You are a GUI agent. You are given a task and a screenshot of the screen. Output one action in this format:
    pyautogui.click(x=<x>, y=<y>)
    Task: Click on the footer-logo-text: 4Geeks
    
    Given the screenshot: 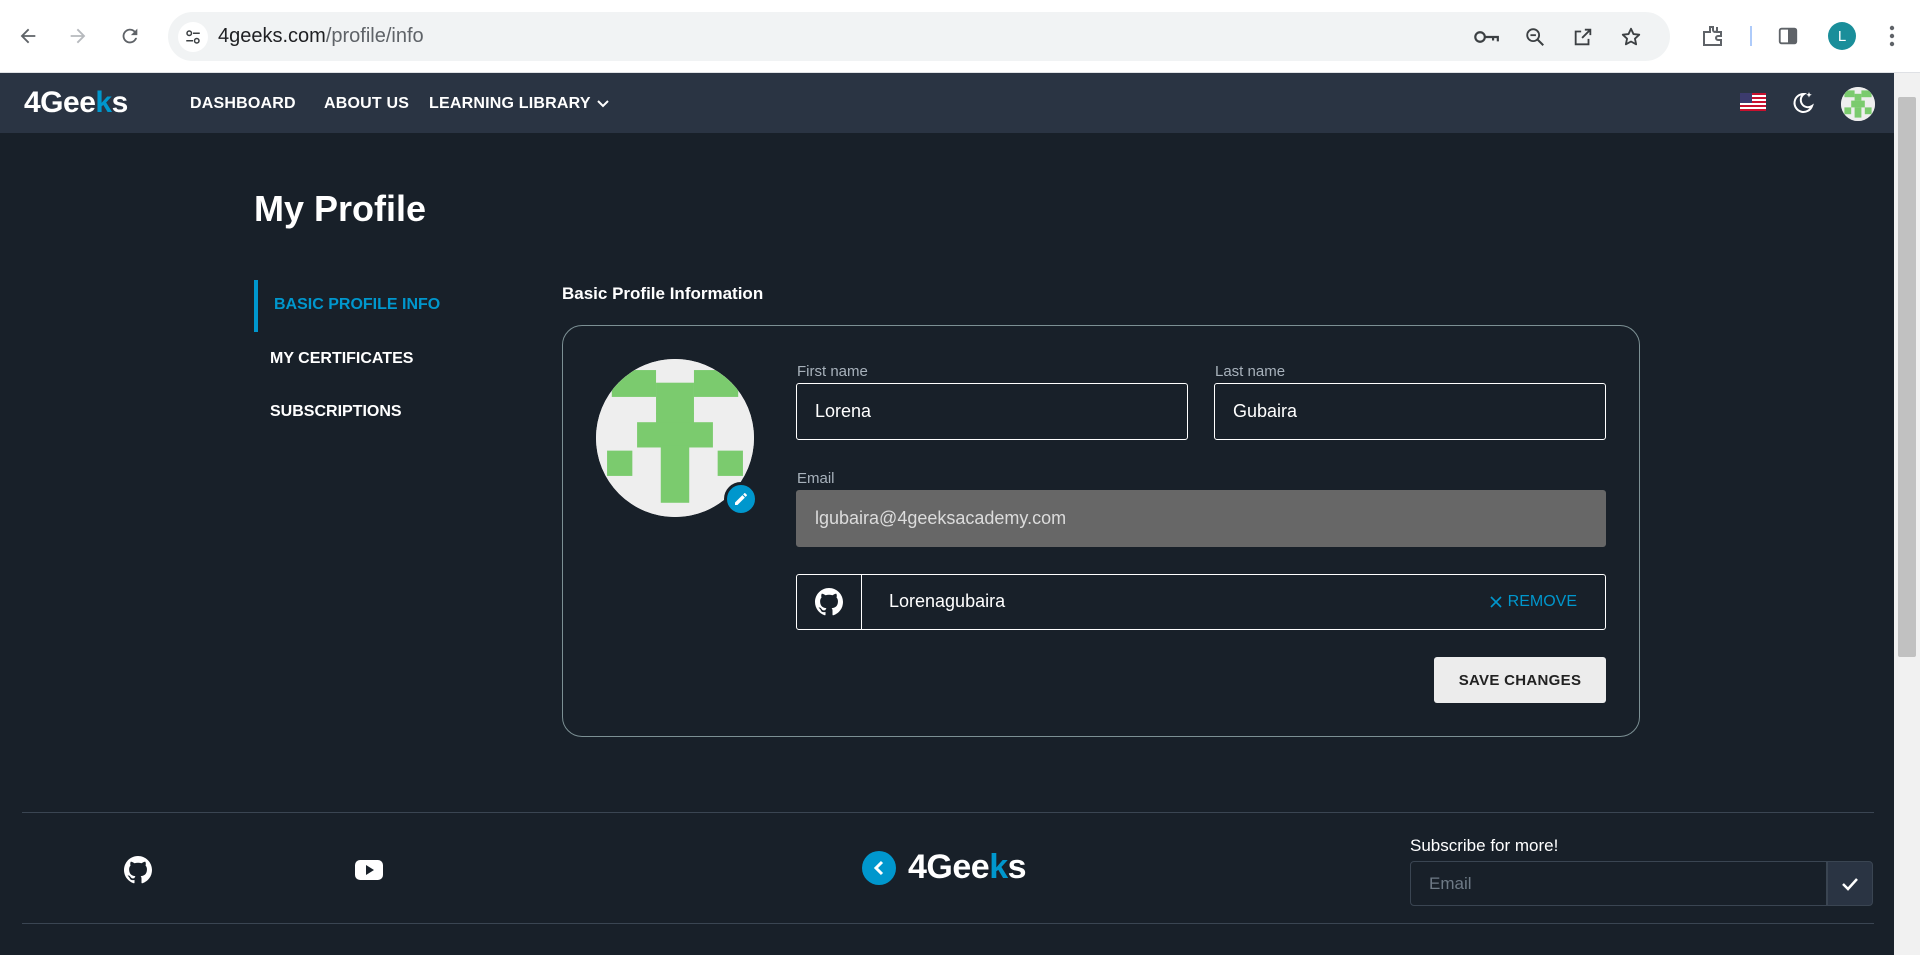 What is the action you would take?
    pyautogui.click(x=967, y=867)
    